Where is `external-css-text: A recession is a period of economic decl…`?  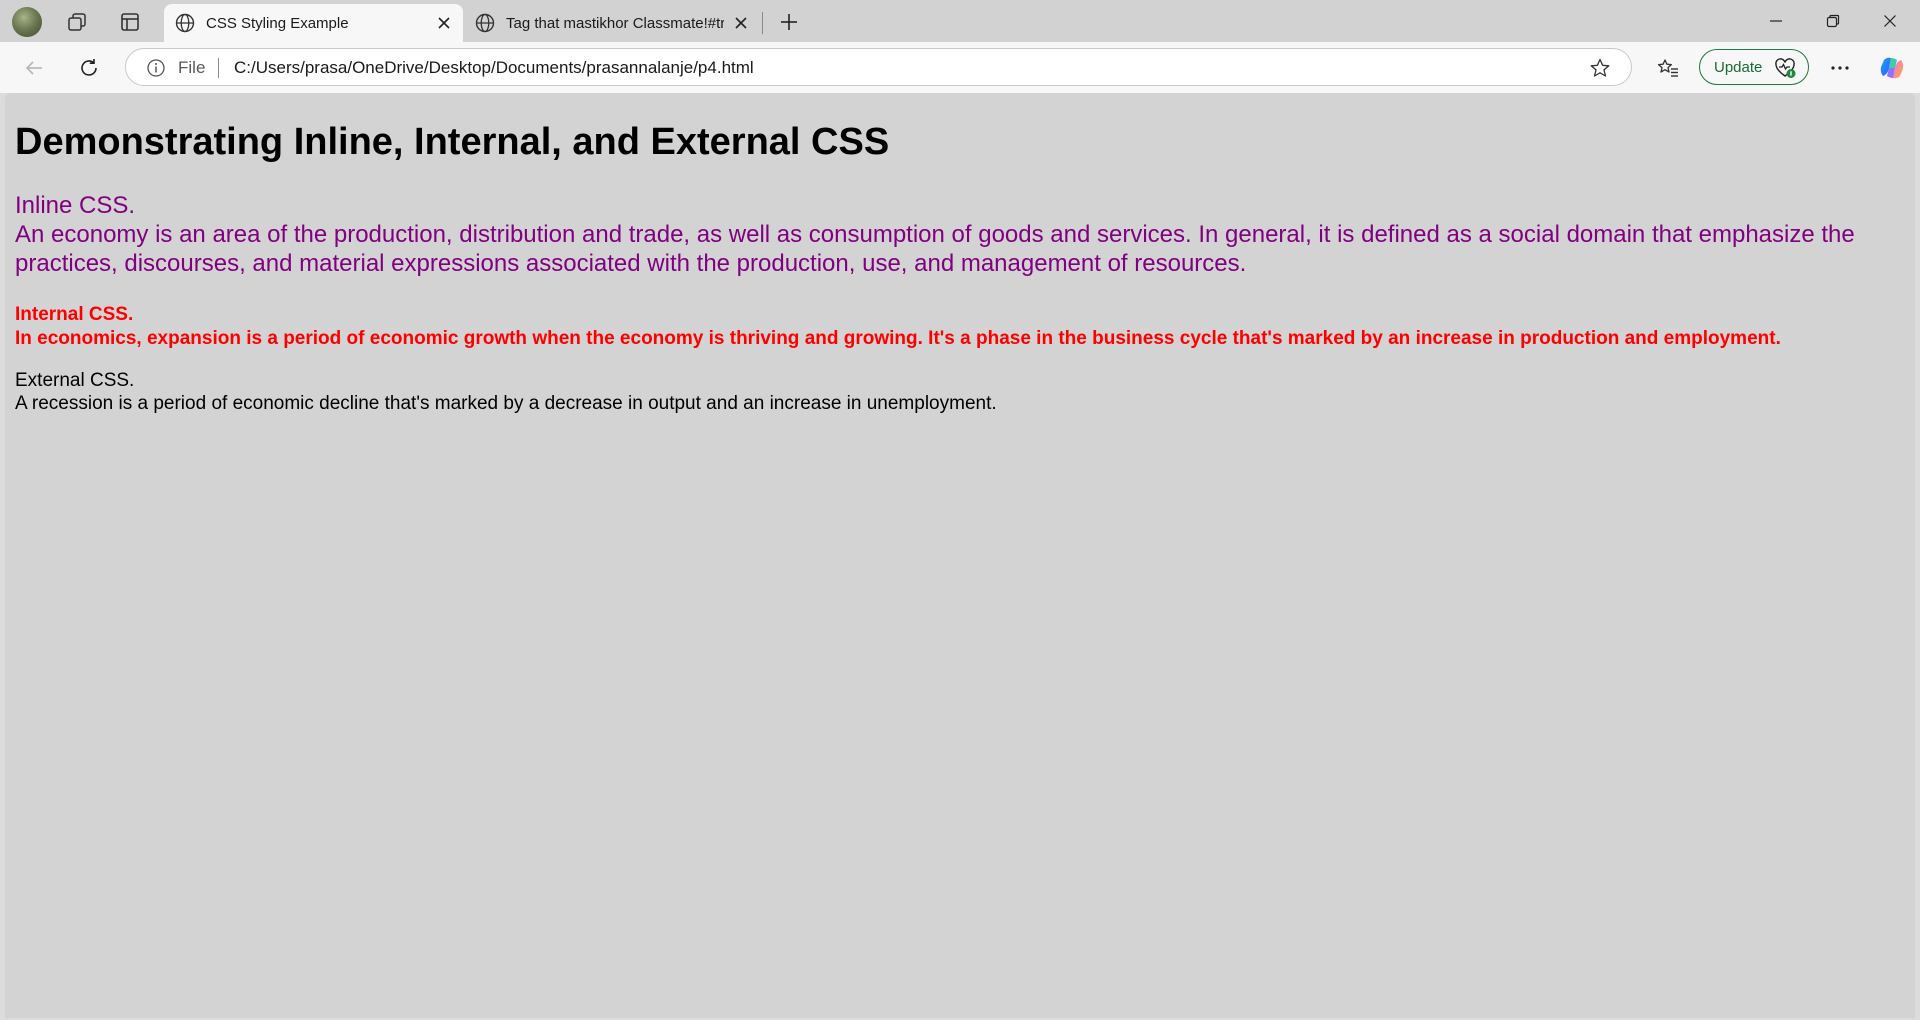 external-css-text: A recession is a period of economic decl… is located at coordinates (506, 403).